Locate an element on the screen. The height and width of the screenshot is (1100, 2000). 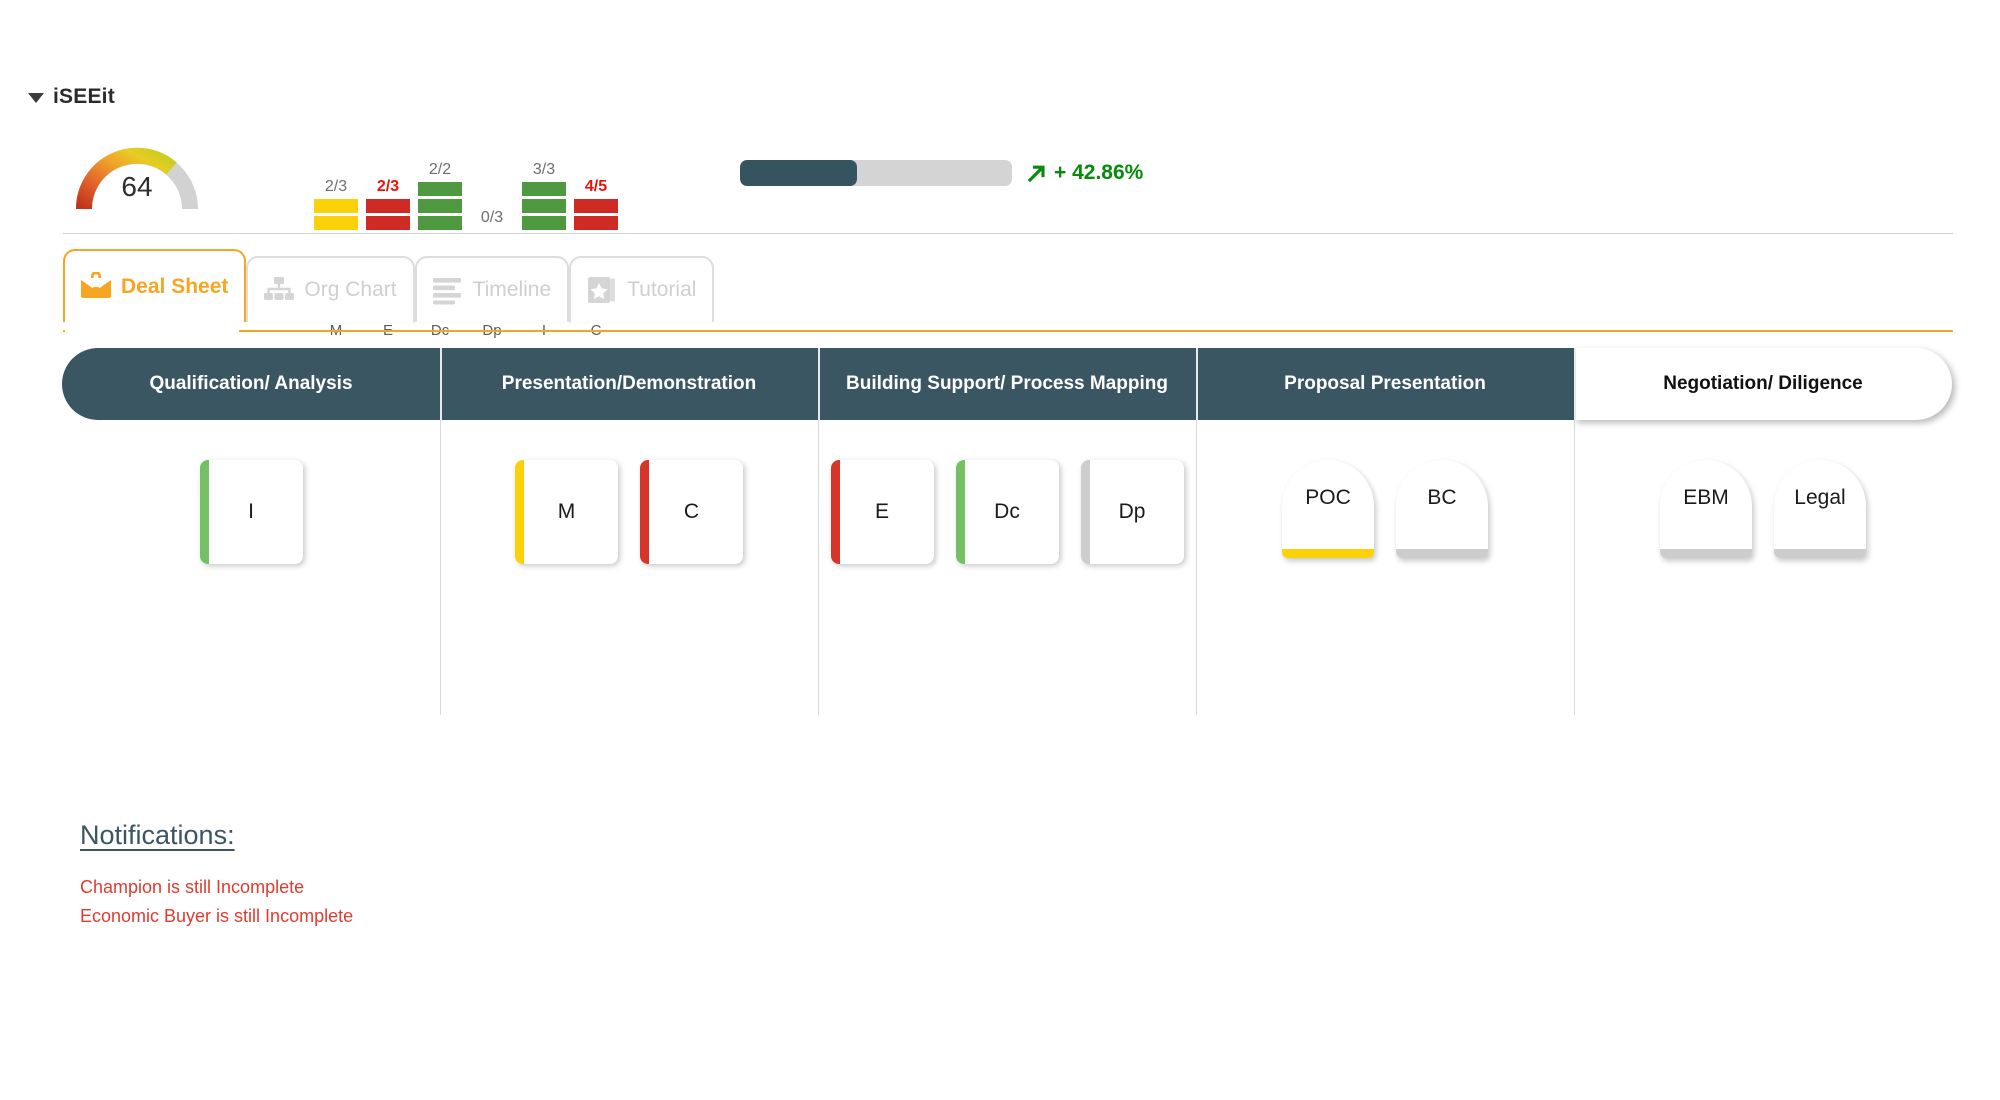
meddic-stack-c is located at coordinates (596, 214).